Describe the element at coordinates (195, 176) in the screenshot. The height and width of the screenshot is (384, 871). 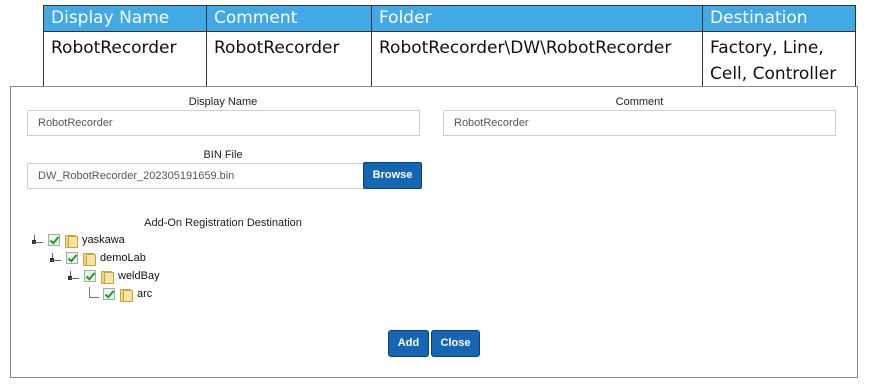
I see `bin-file-input` at that location.